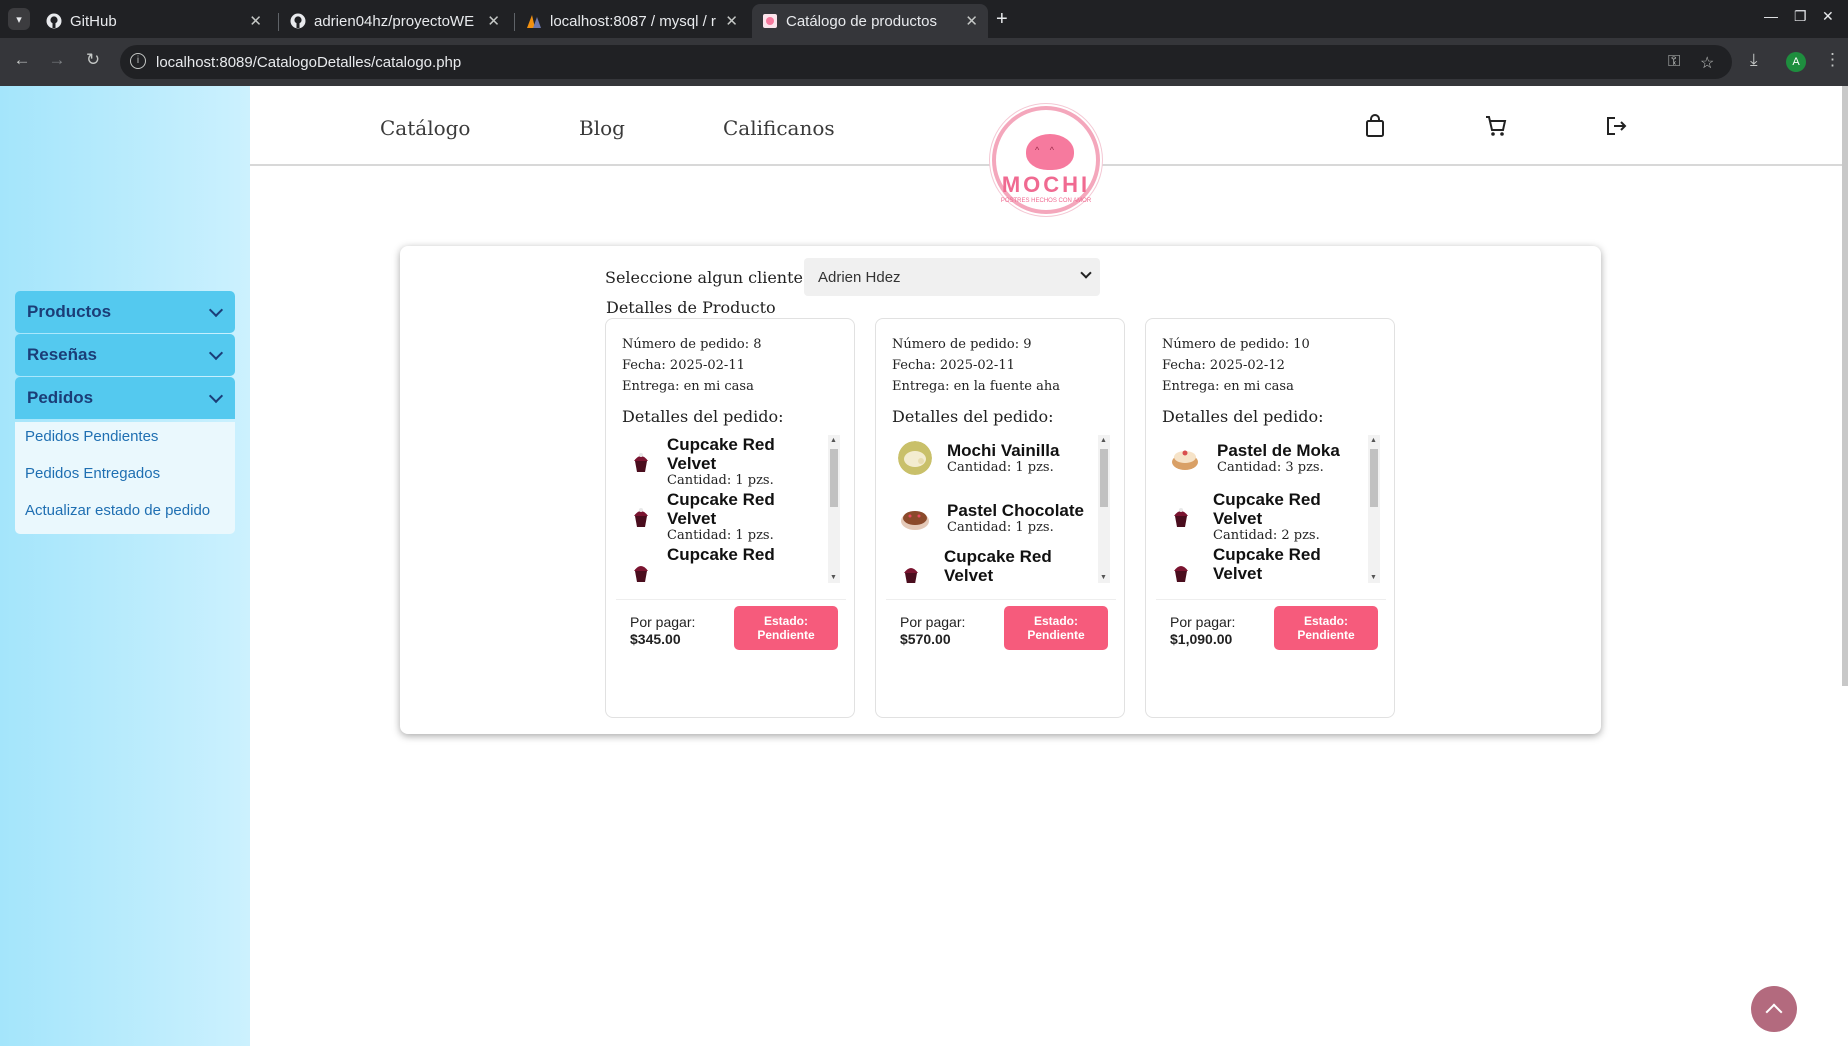 The height and width of the screenshot is (1046, 1848). Describe the element at coordinates (91, 436) in the screenshot. I see `submenu-pedidos-pendientes: Pedidos Pendientes` at that location.